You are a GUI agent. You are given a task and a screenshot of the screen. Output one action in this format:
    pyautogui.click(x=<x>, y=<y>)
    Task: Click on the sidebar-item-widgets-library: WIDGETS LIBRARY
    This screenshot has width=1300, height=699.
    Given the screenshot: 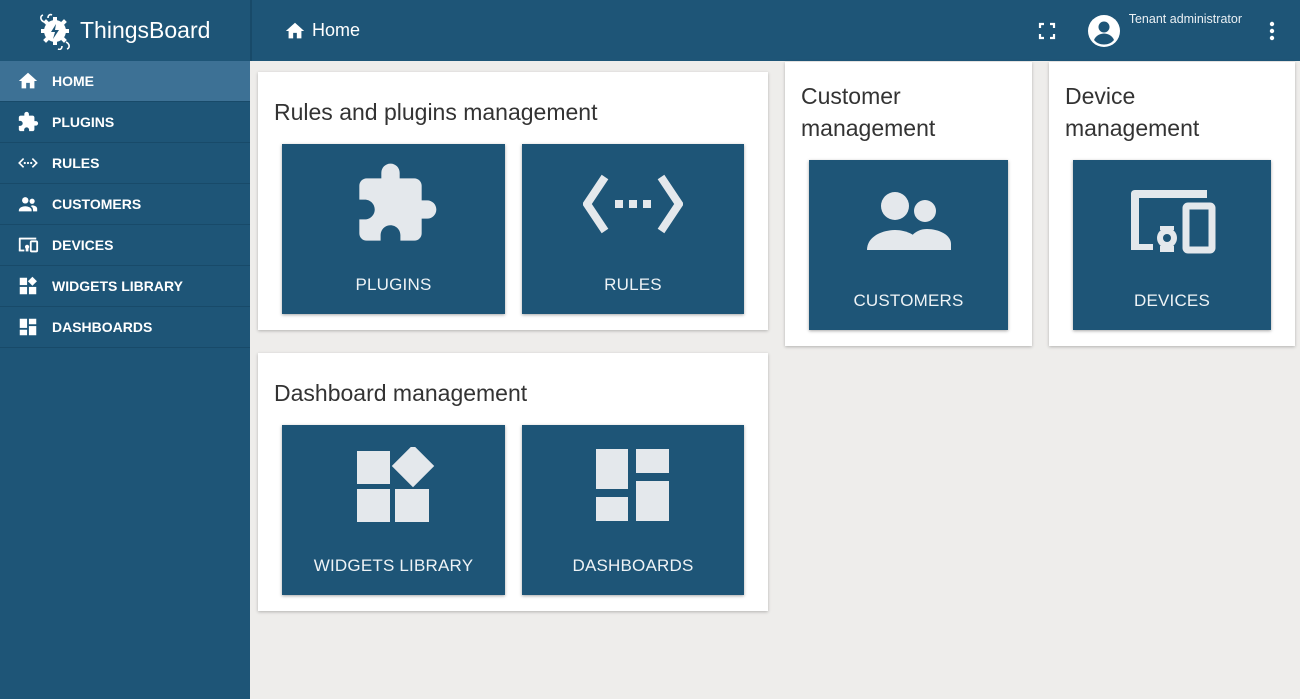 What is the action you would take?
    pyautogui.click(x=125, y=286)
    